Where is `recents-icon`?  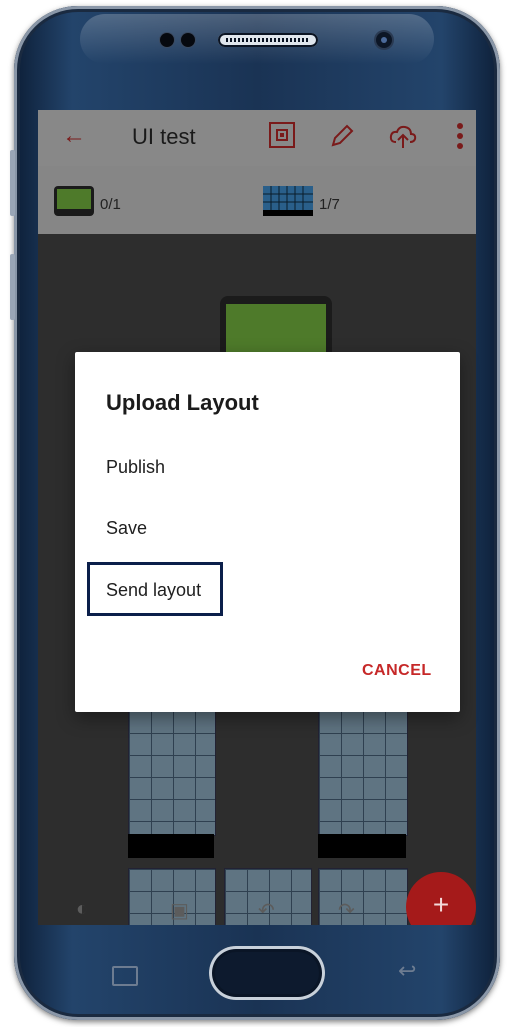
recents-icon is located at coordinates (125, 976).